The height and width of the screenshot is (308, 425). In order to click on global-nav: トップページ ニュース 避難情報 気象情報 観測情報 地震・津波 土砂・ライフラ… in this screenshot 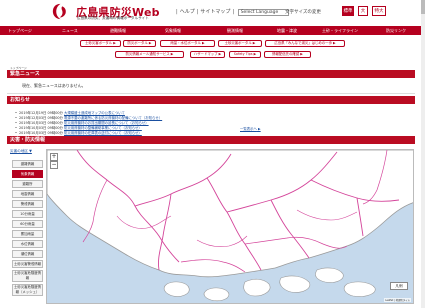, I will do `click(212, 30)`.